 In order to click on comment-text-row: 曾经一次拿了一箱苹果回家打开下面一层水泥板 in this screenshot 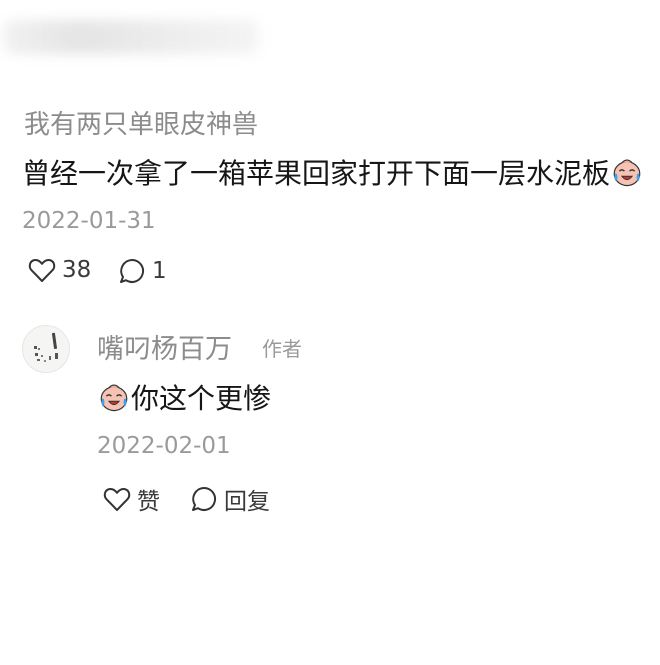, I will do `click(333, 172)`.